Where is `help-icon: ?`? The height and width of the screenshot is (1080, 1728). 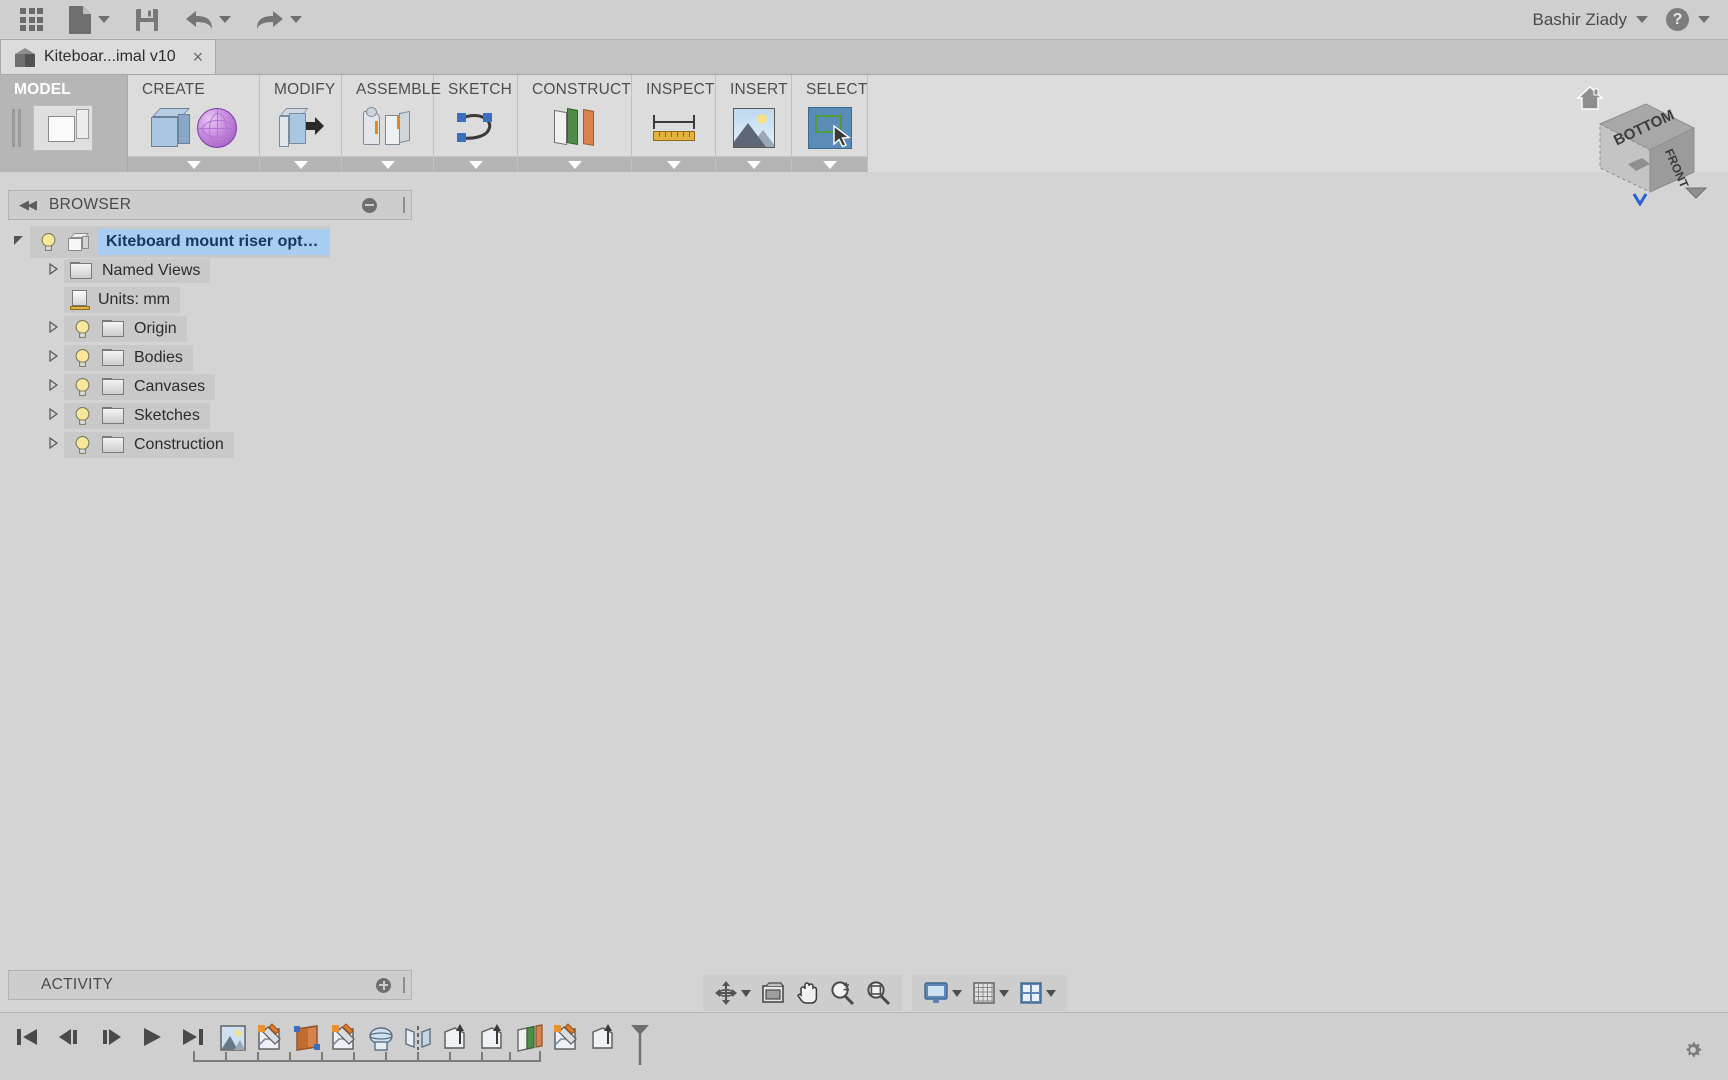
help-icon: ? is located at coordinates (1677, 19).